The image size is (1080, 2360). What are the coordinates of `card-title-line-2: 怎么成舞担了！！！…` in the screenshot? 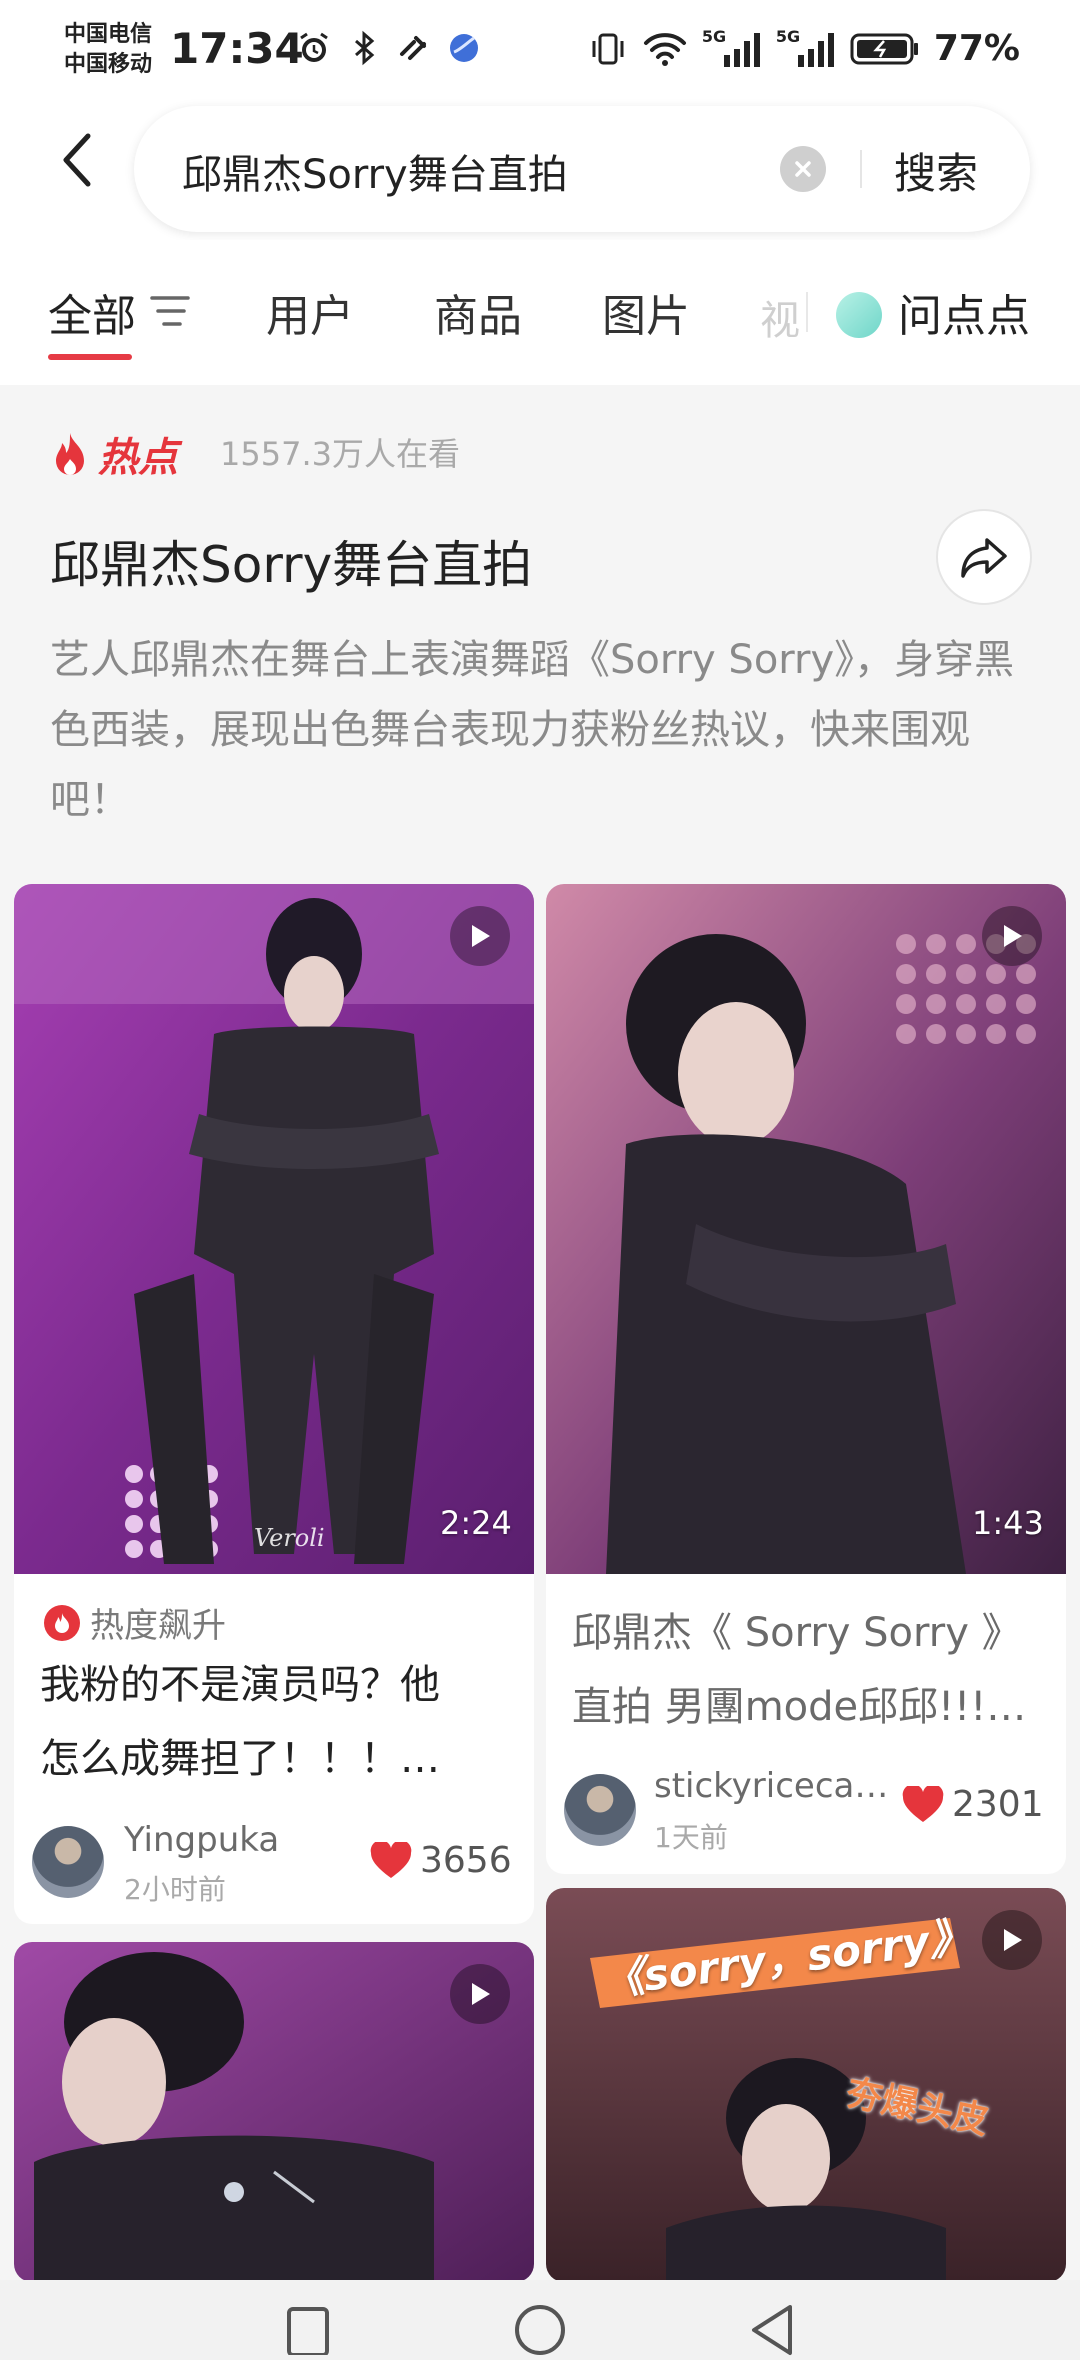 It's located at (240, 1759).